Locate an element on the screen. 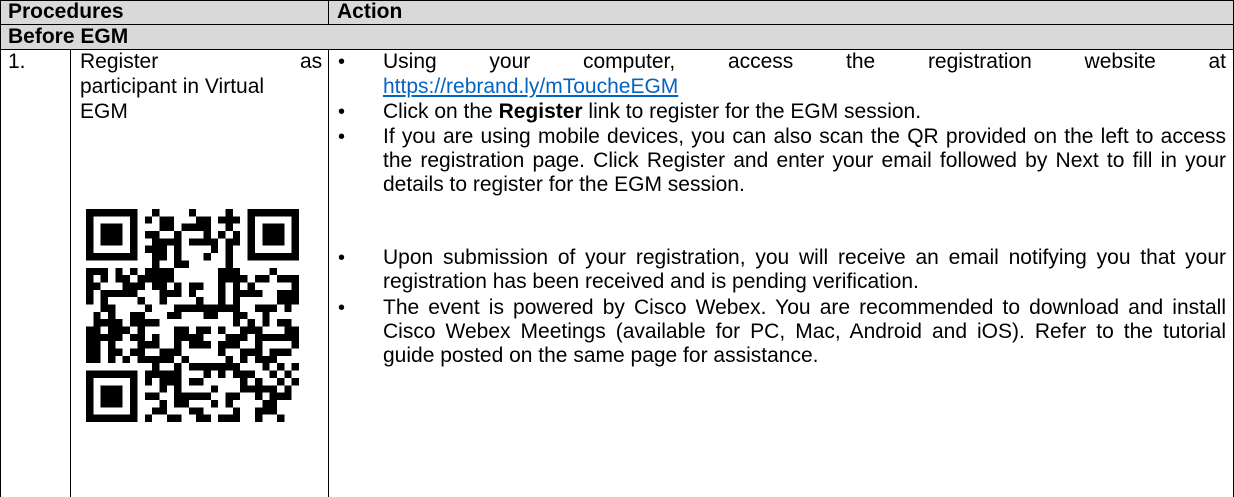  section-row-bg is located at coordinates (617, 37).